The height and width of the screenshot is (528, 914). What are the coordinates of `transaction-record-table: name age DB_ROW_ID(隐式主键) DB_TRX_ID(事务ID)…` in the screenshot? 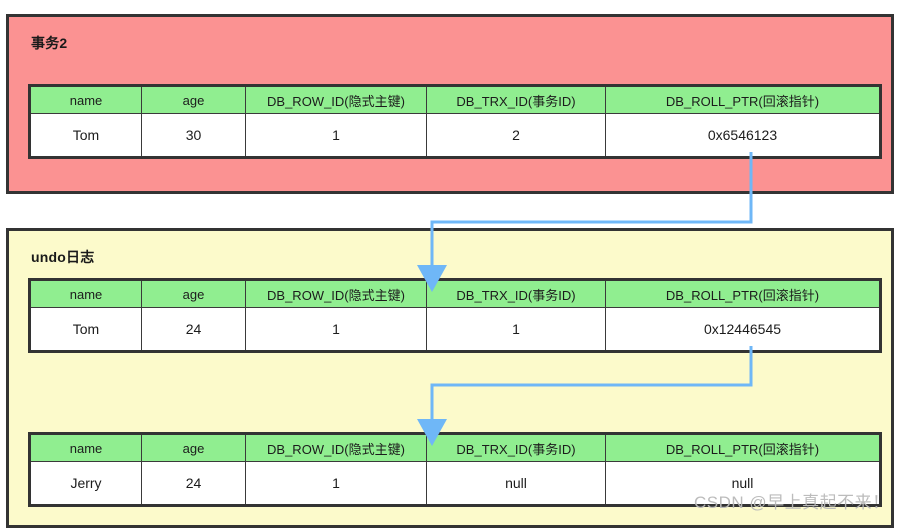 It's located at (455, 121).